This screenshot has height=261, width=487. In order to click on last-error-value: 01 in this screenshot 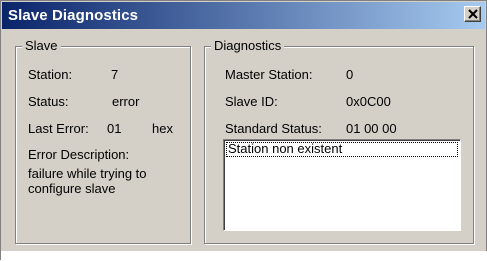, I will do `click(114, 128)`.